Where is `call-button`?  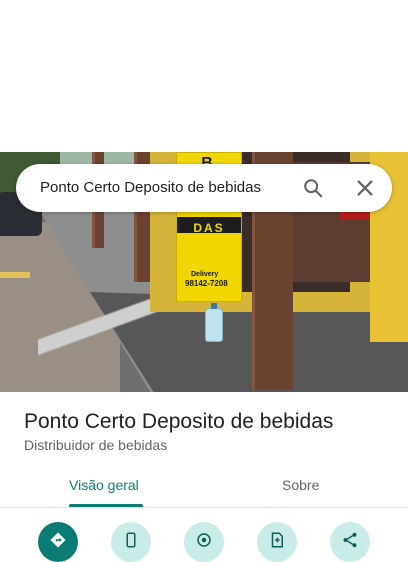 call-button is located at coordinates (131, 542).